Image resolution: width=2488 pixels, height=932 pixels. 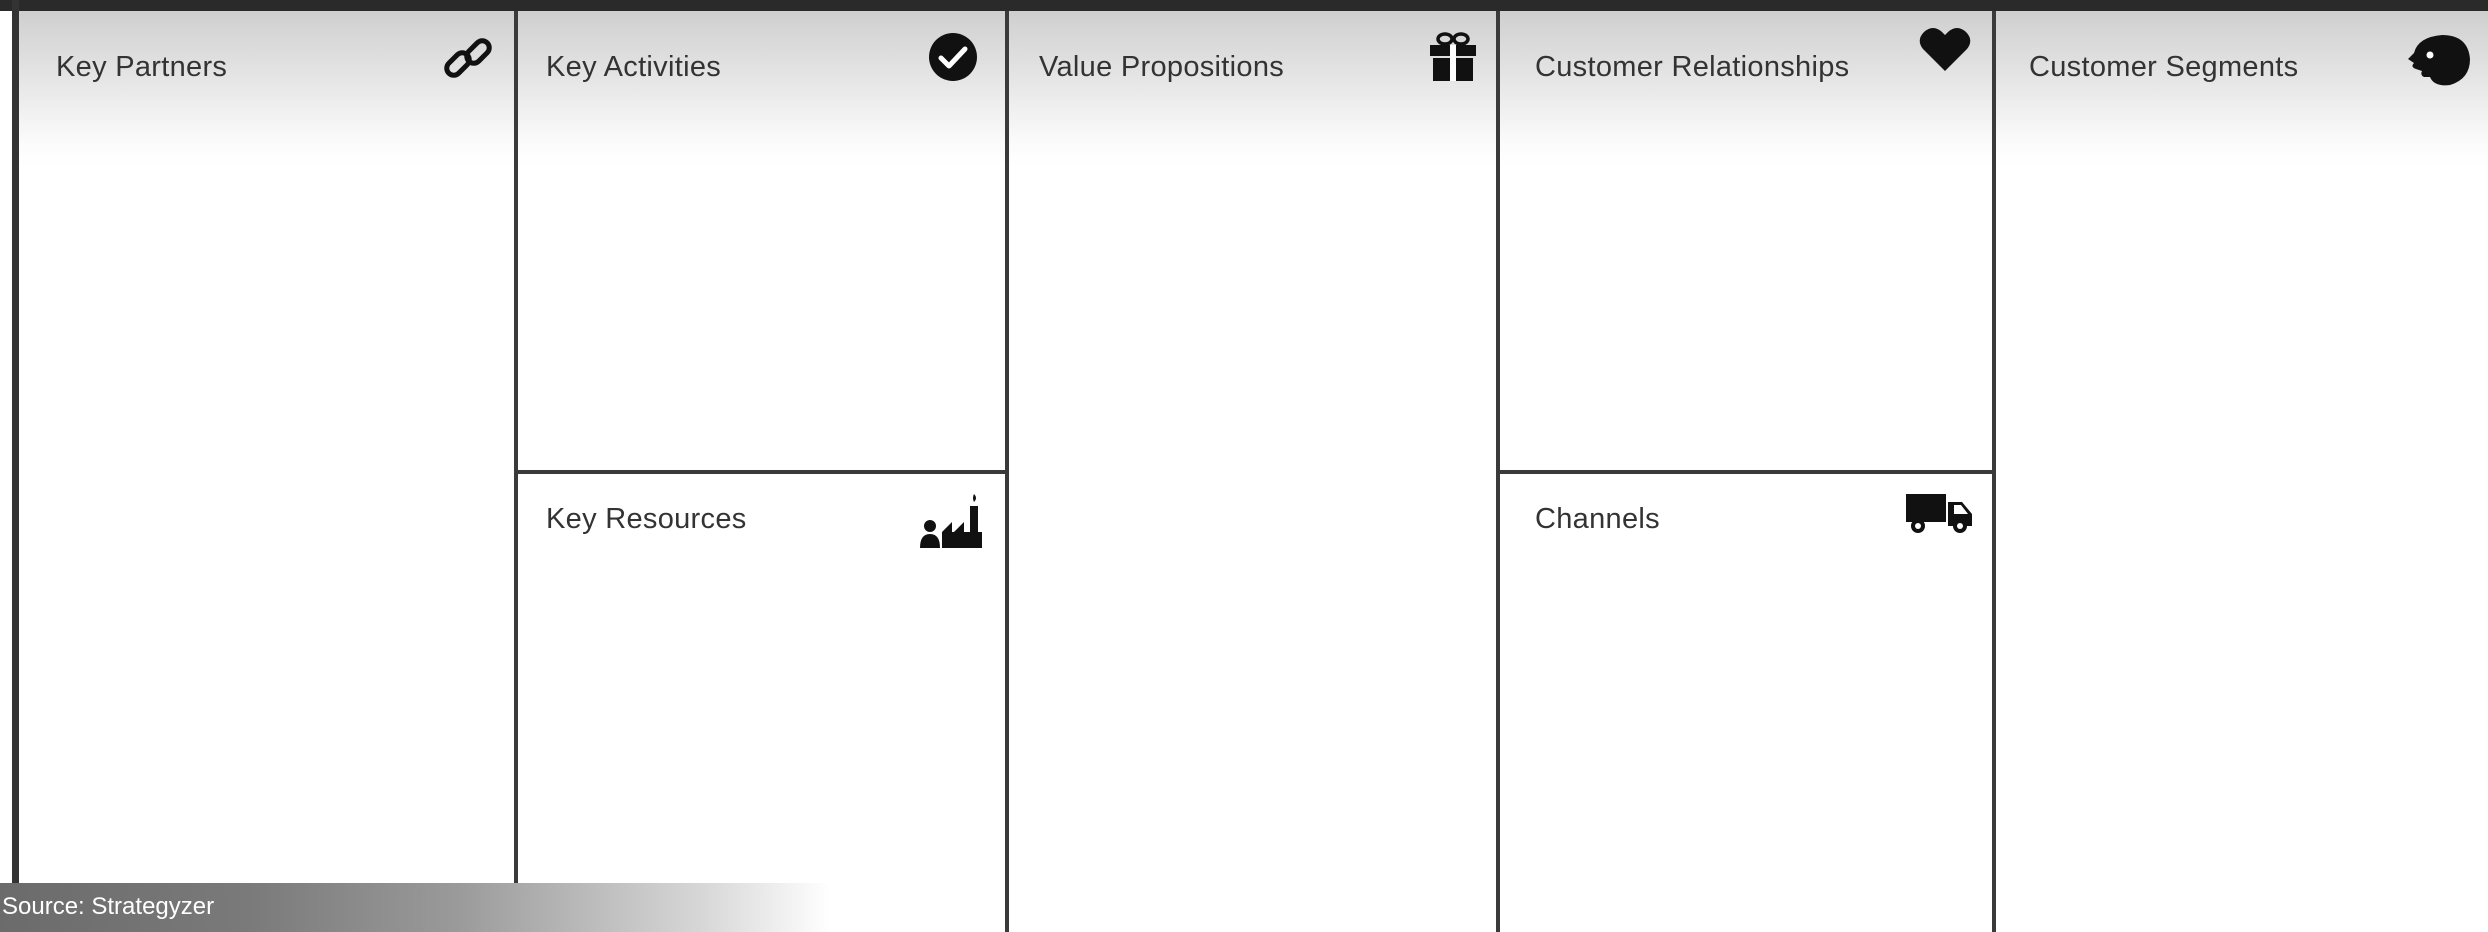 I want to click on source-caption: Source: Strategyzer, so click(x=415, y=907).